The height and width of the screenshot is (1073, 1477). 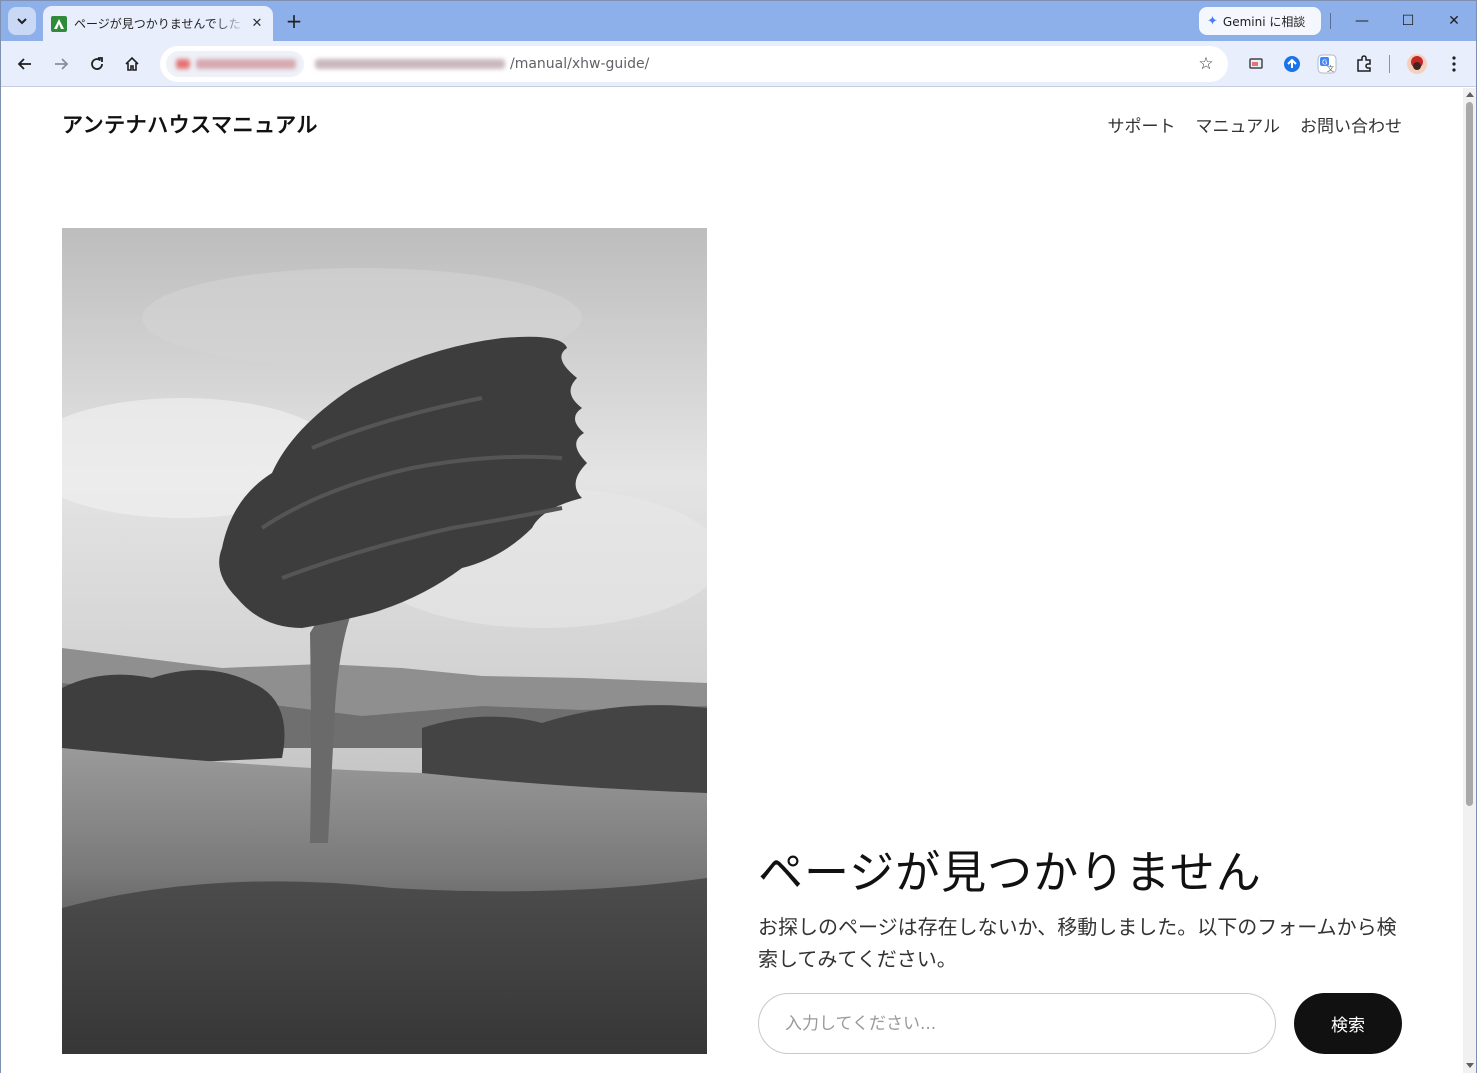 I want to click on redacted-text, so click(x=246, y=64).